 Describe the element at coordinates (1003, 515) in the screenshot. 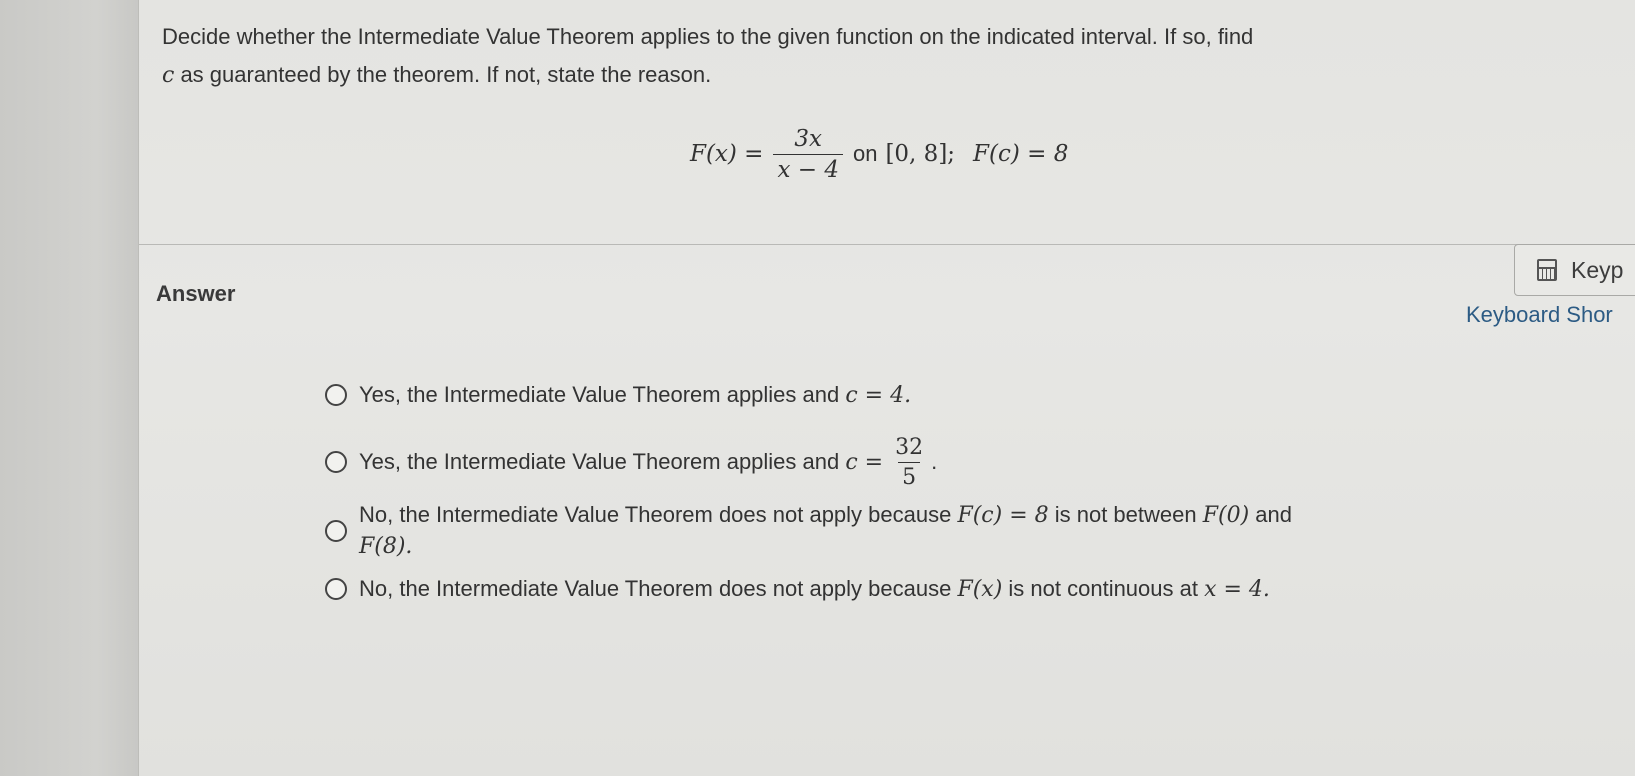

I see `option-3-math-a: F(c) = 8` at that location.